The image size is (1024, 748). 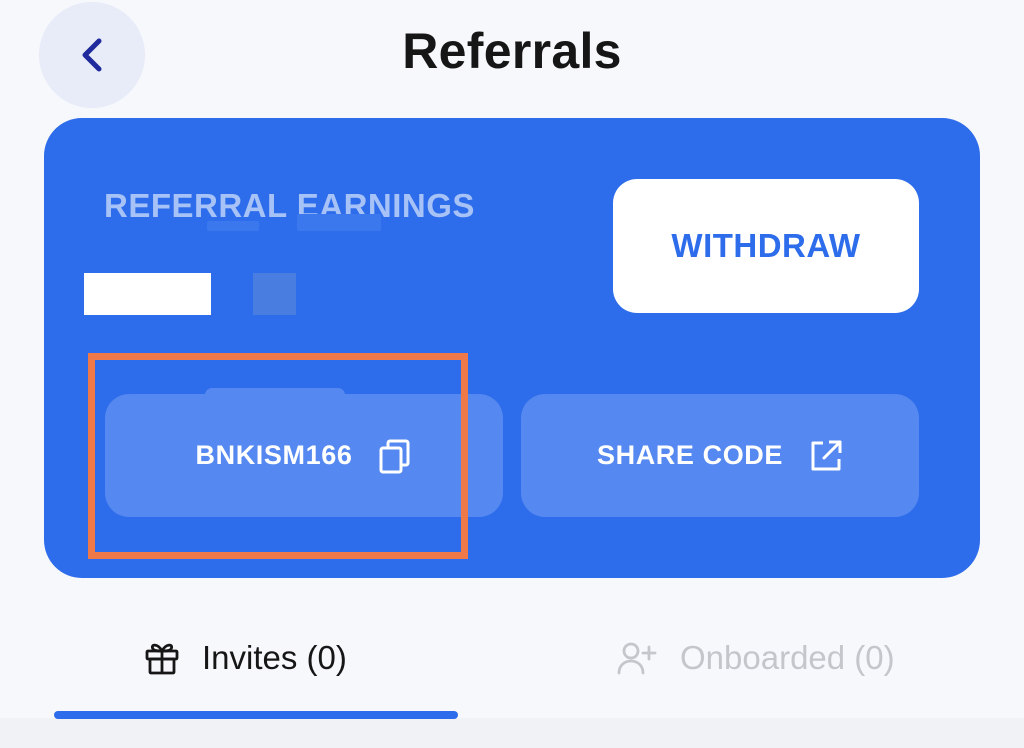 What do you see at coordinates (512, 733) in the screenshot?
I see `tab-baseline` at bounding box center [512, 733].